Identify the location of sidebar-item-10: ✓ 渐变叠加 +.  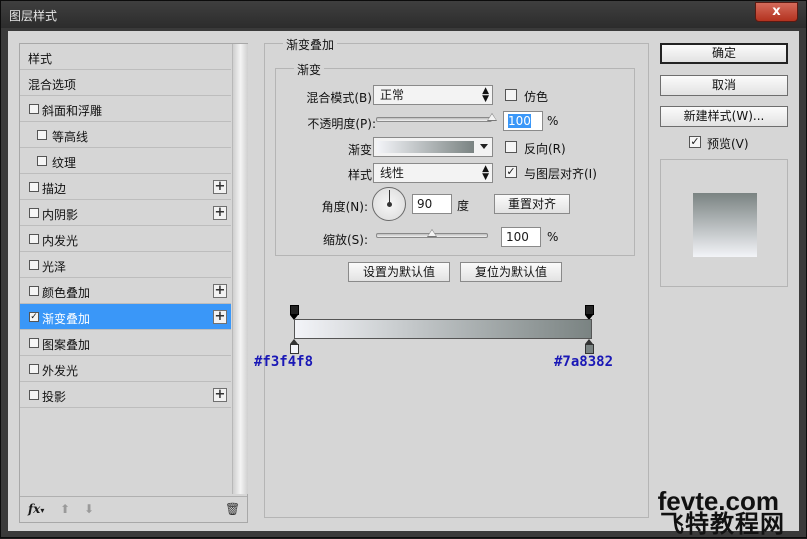
(125, 317).